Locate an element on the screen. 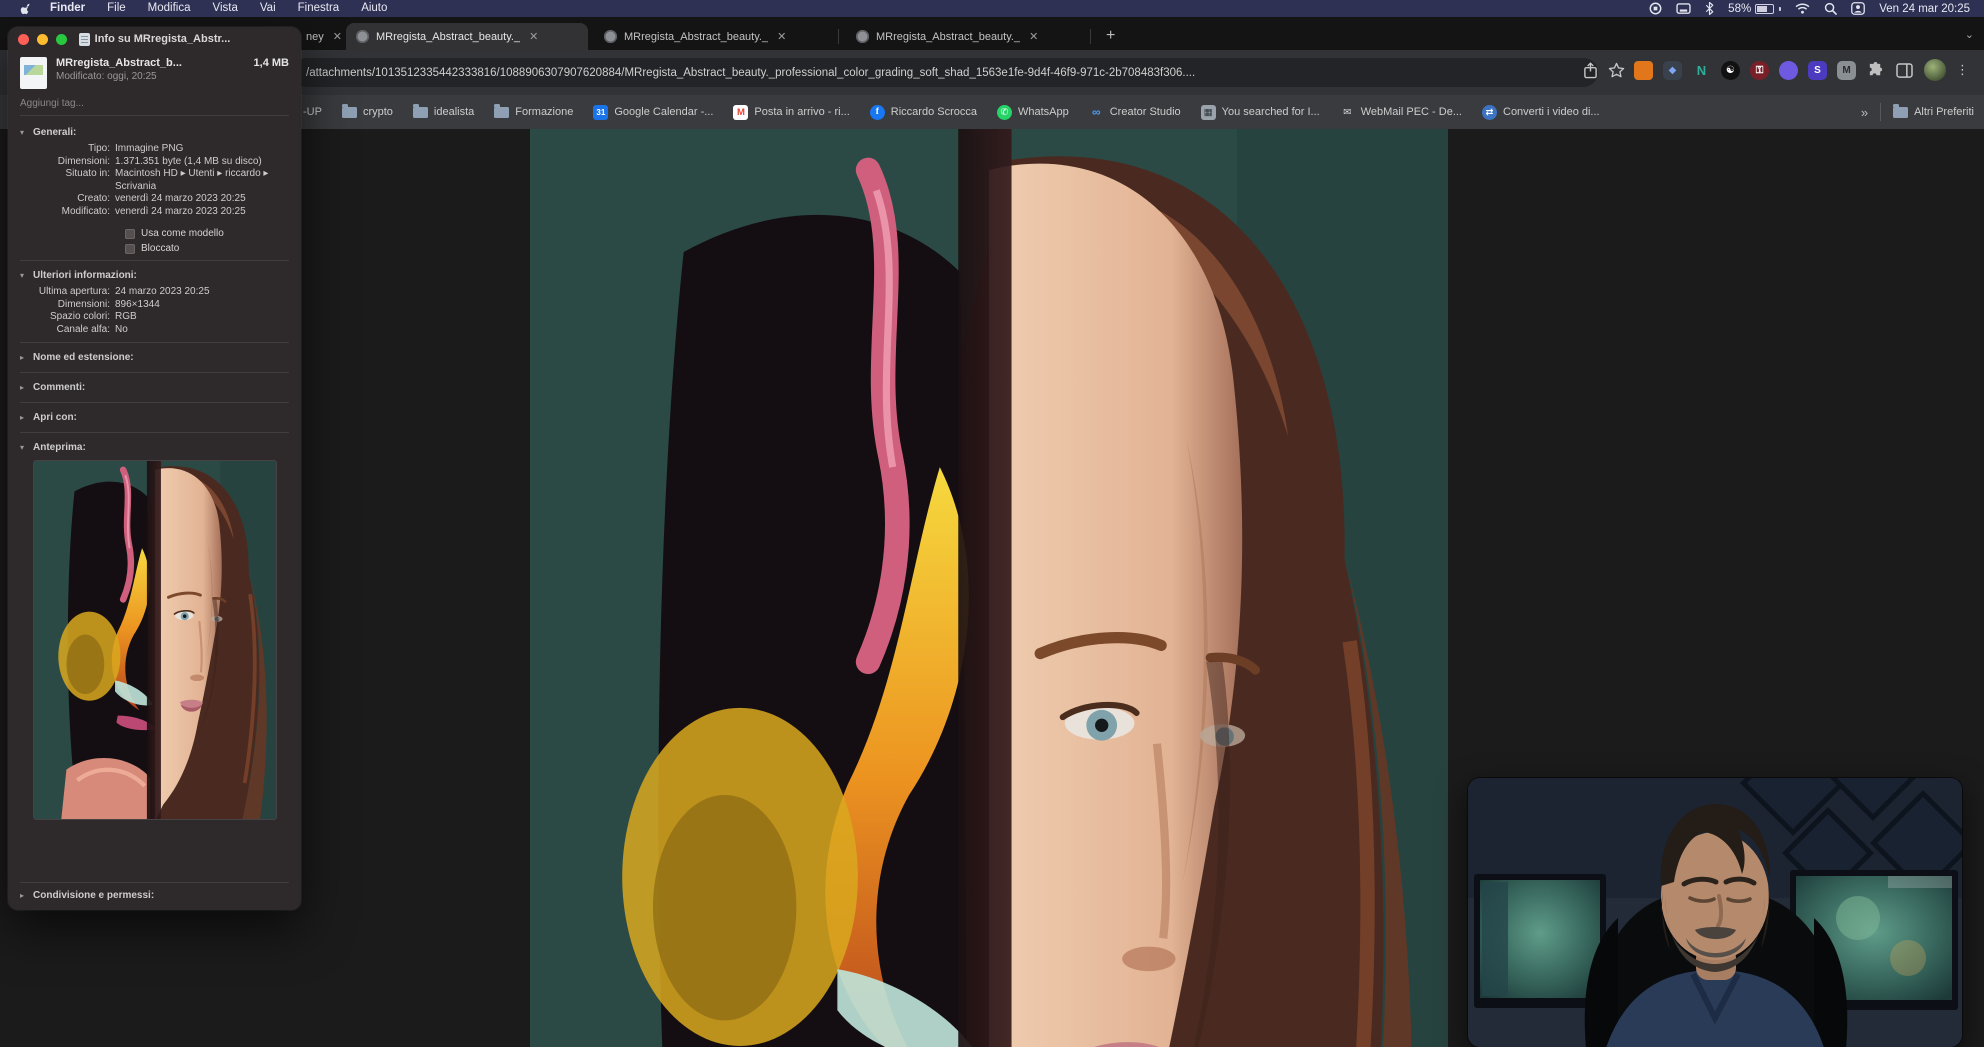  fast-user-switch-icon is located at coordinates (1858, 8).